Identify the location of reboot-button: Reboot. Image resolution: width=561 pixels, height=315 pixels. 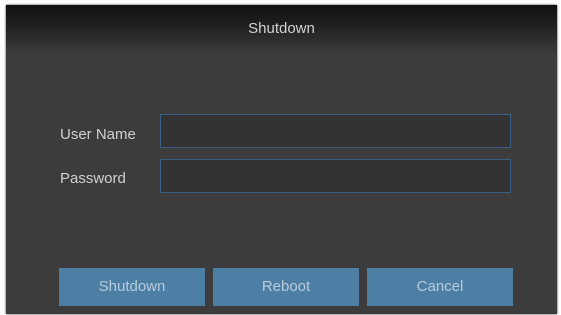
(286, 287).